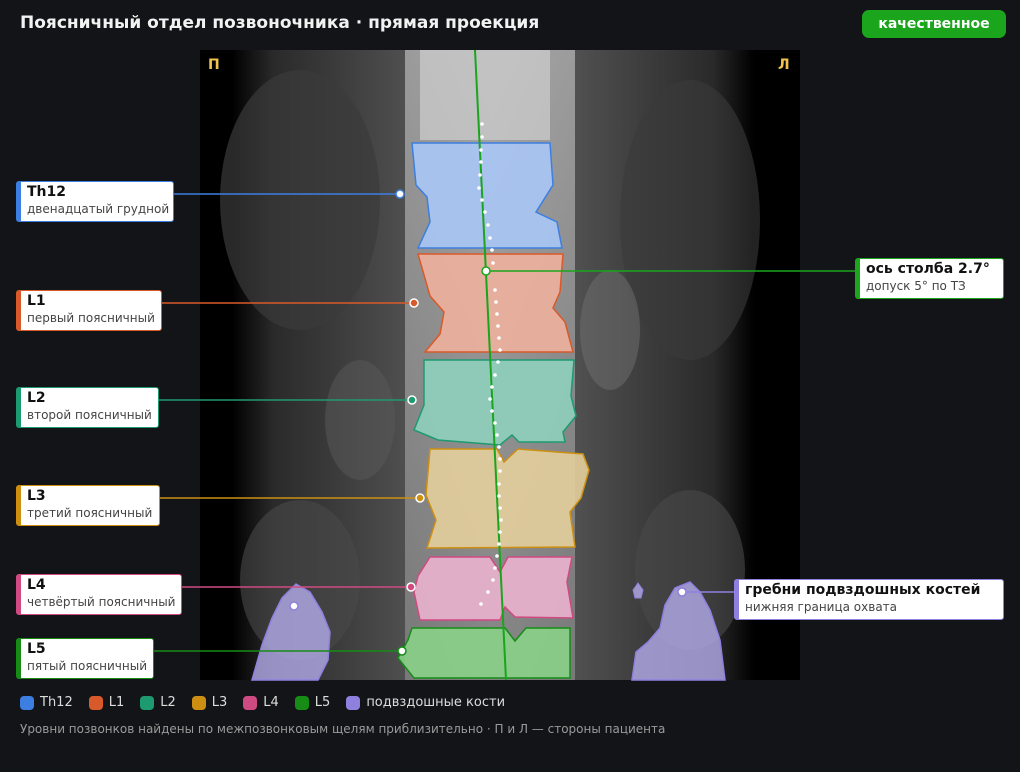 This screenshot has width=1020, height=772. I want to click on legend: Th12 L1 L2 L3 L4 L5 подвздошные кости, so click(270, 702).